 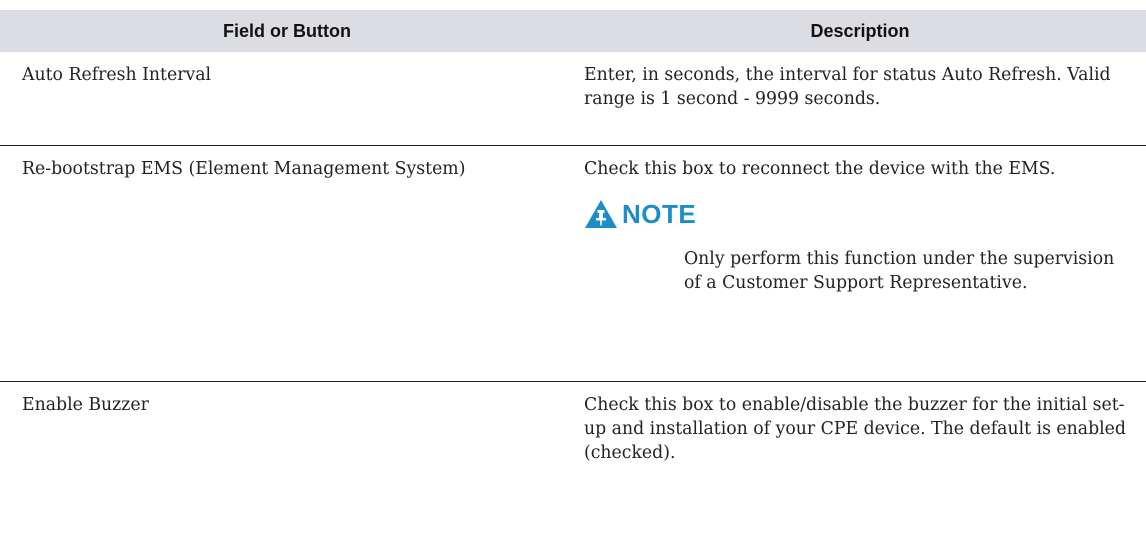 I want to click on table-header-row: Field or Button Description, so click(x=573, y=31).